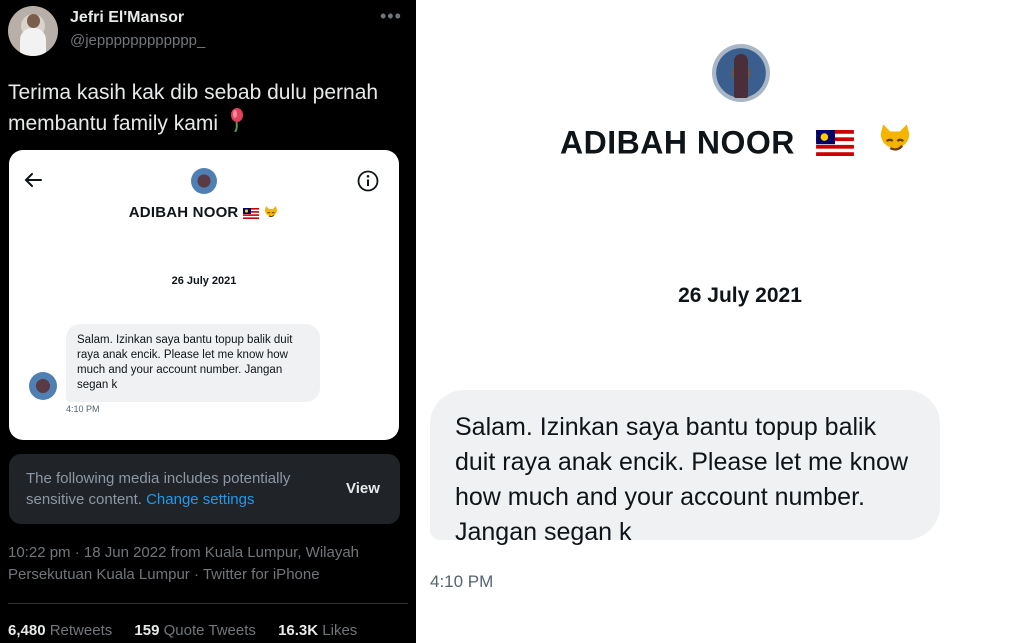 The width and height of the screenshot is (1024, 643). I want to click on author-avatar, so click(33, 31).